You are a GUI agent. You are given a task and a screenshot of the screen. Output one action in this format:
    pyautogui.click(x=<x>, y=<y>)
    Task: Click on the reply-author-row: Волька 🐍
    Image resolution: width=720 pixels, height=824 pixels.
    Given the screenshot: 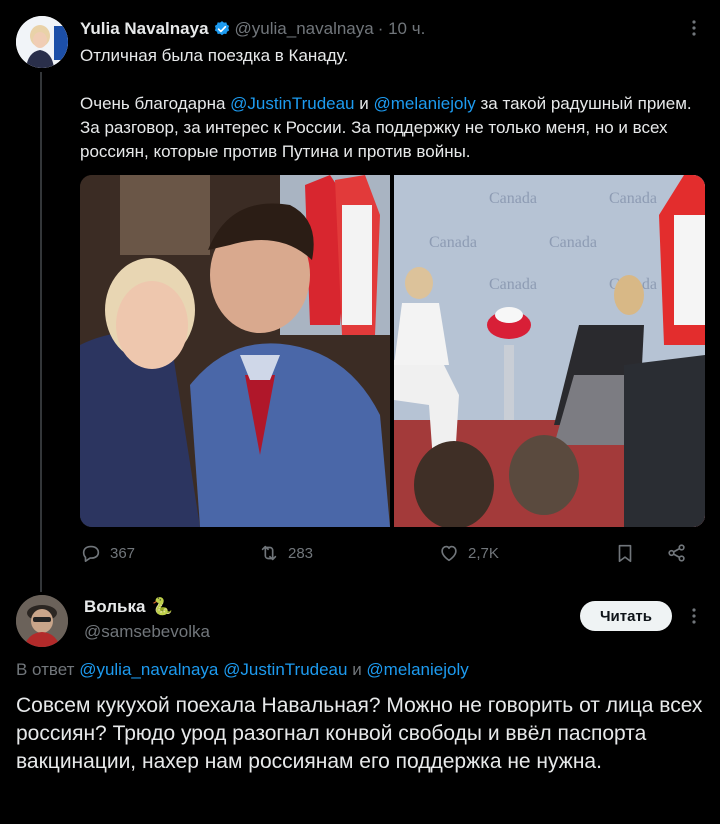 What is the action you would take?
    pyautogui.click(x=128, y=607)
    